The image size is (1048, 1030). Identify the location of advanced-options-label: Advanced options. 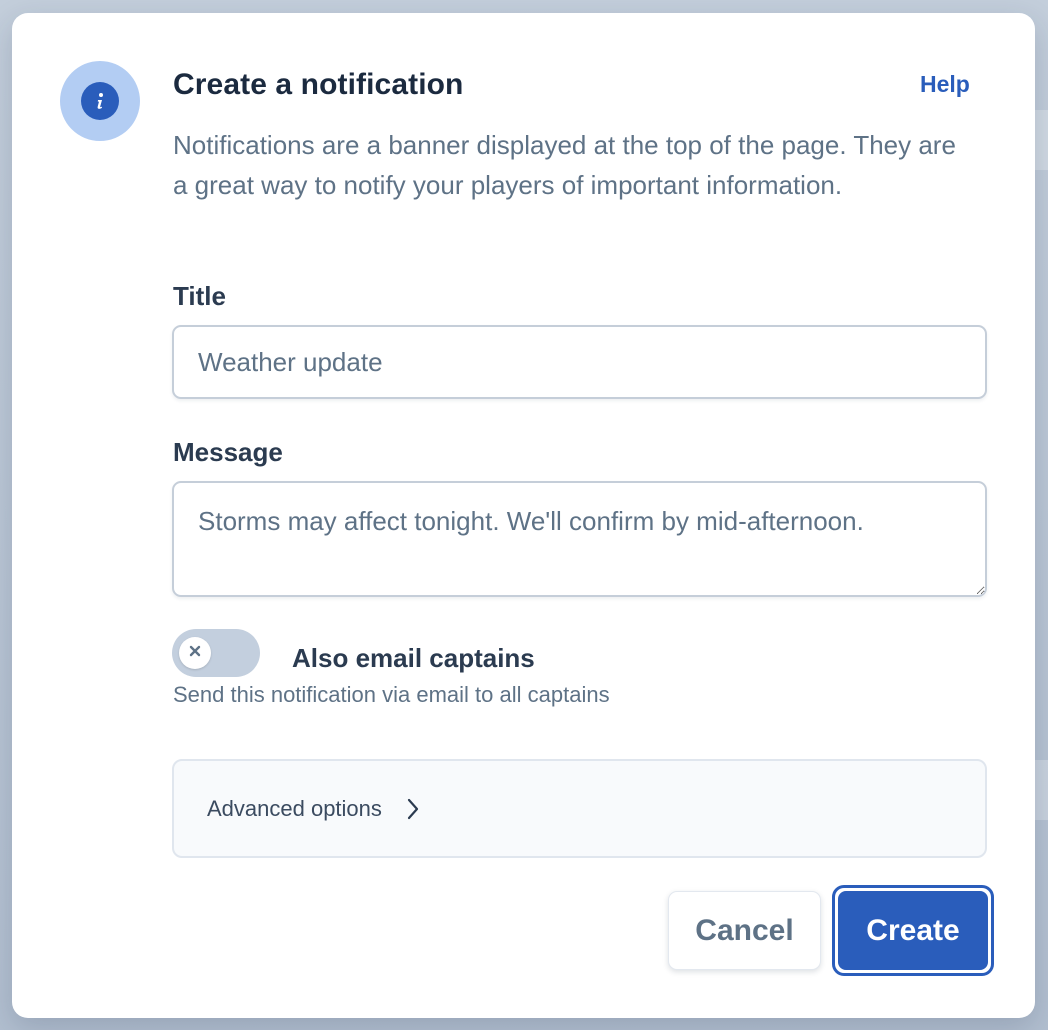
(294, 808).